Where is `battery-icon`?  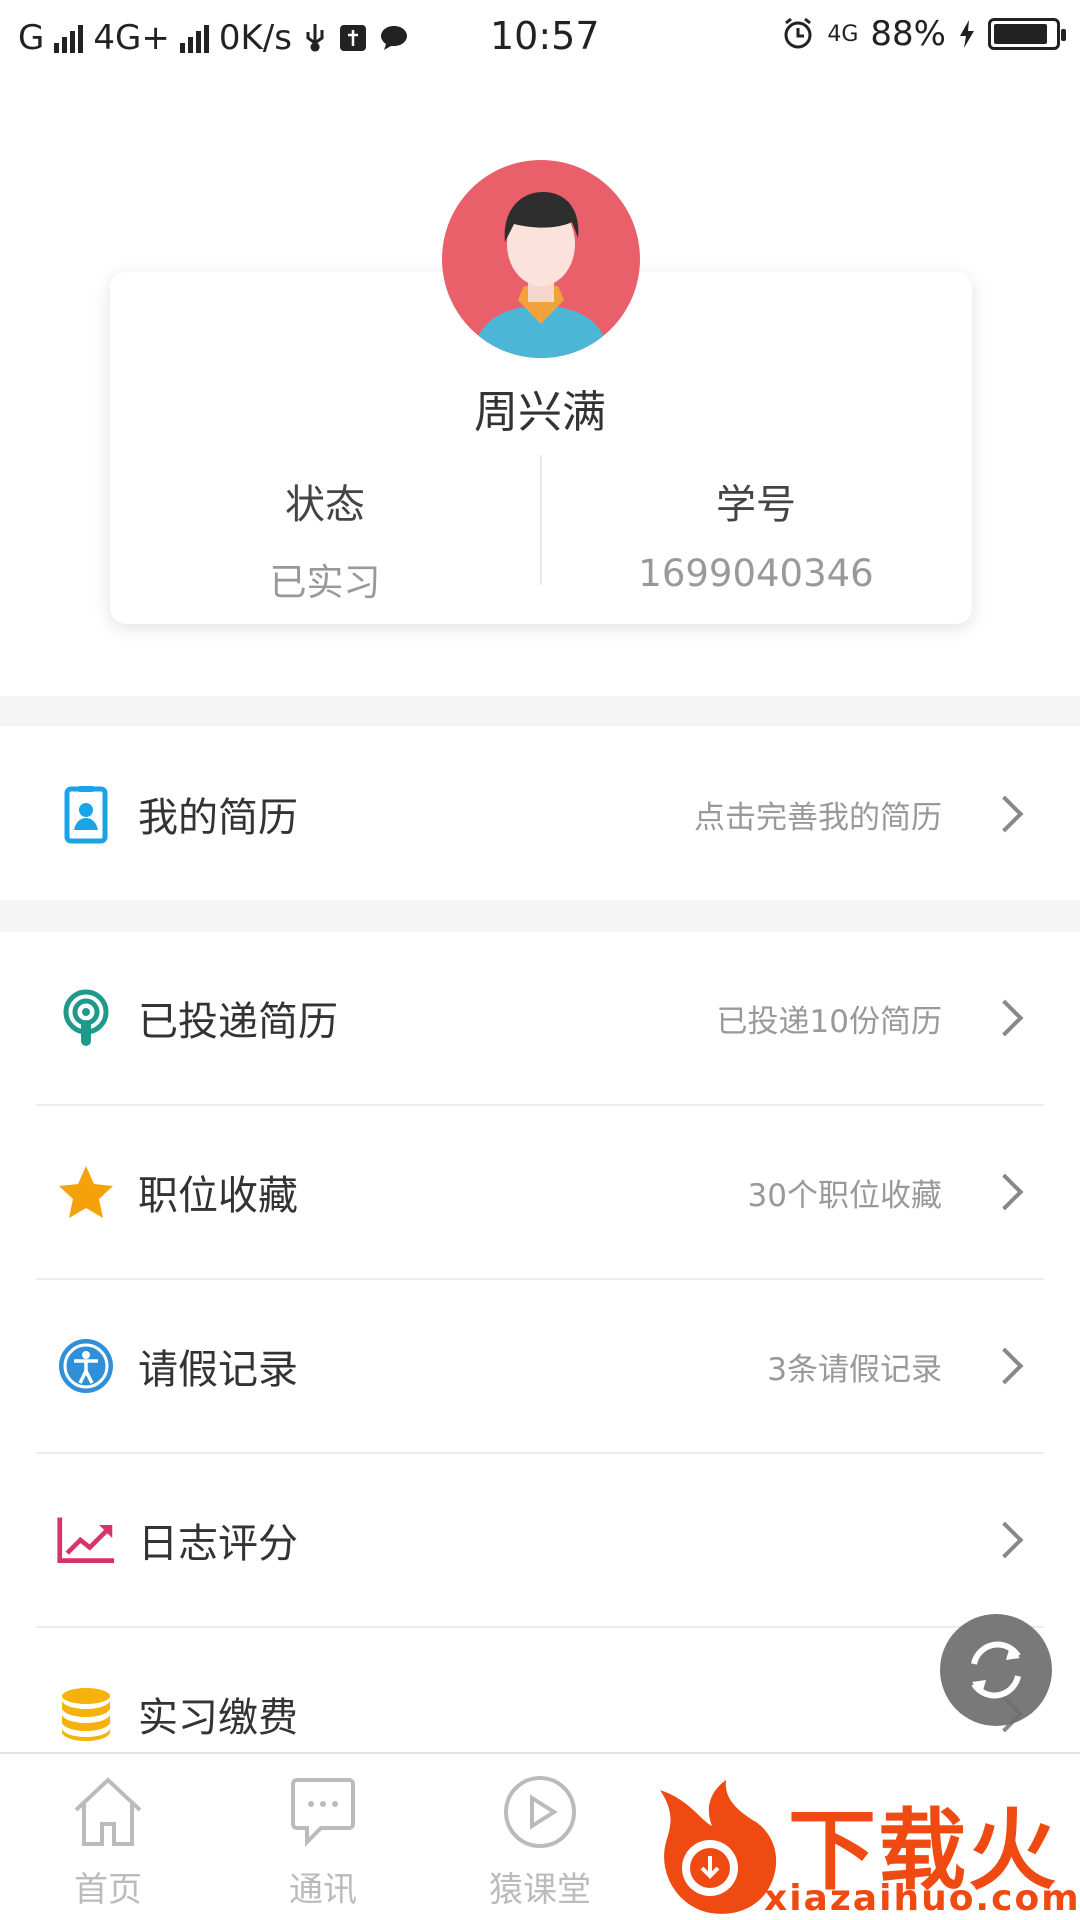 battery-icon is located at coordinates (1027, 34).